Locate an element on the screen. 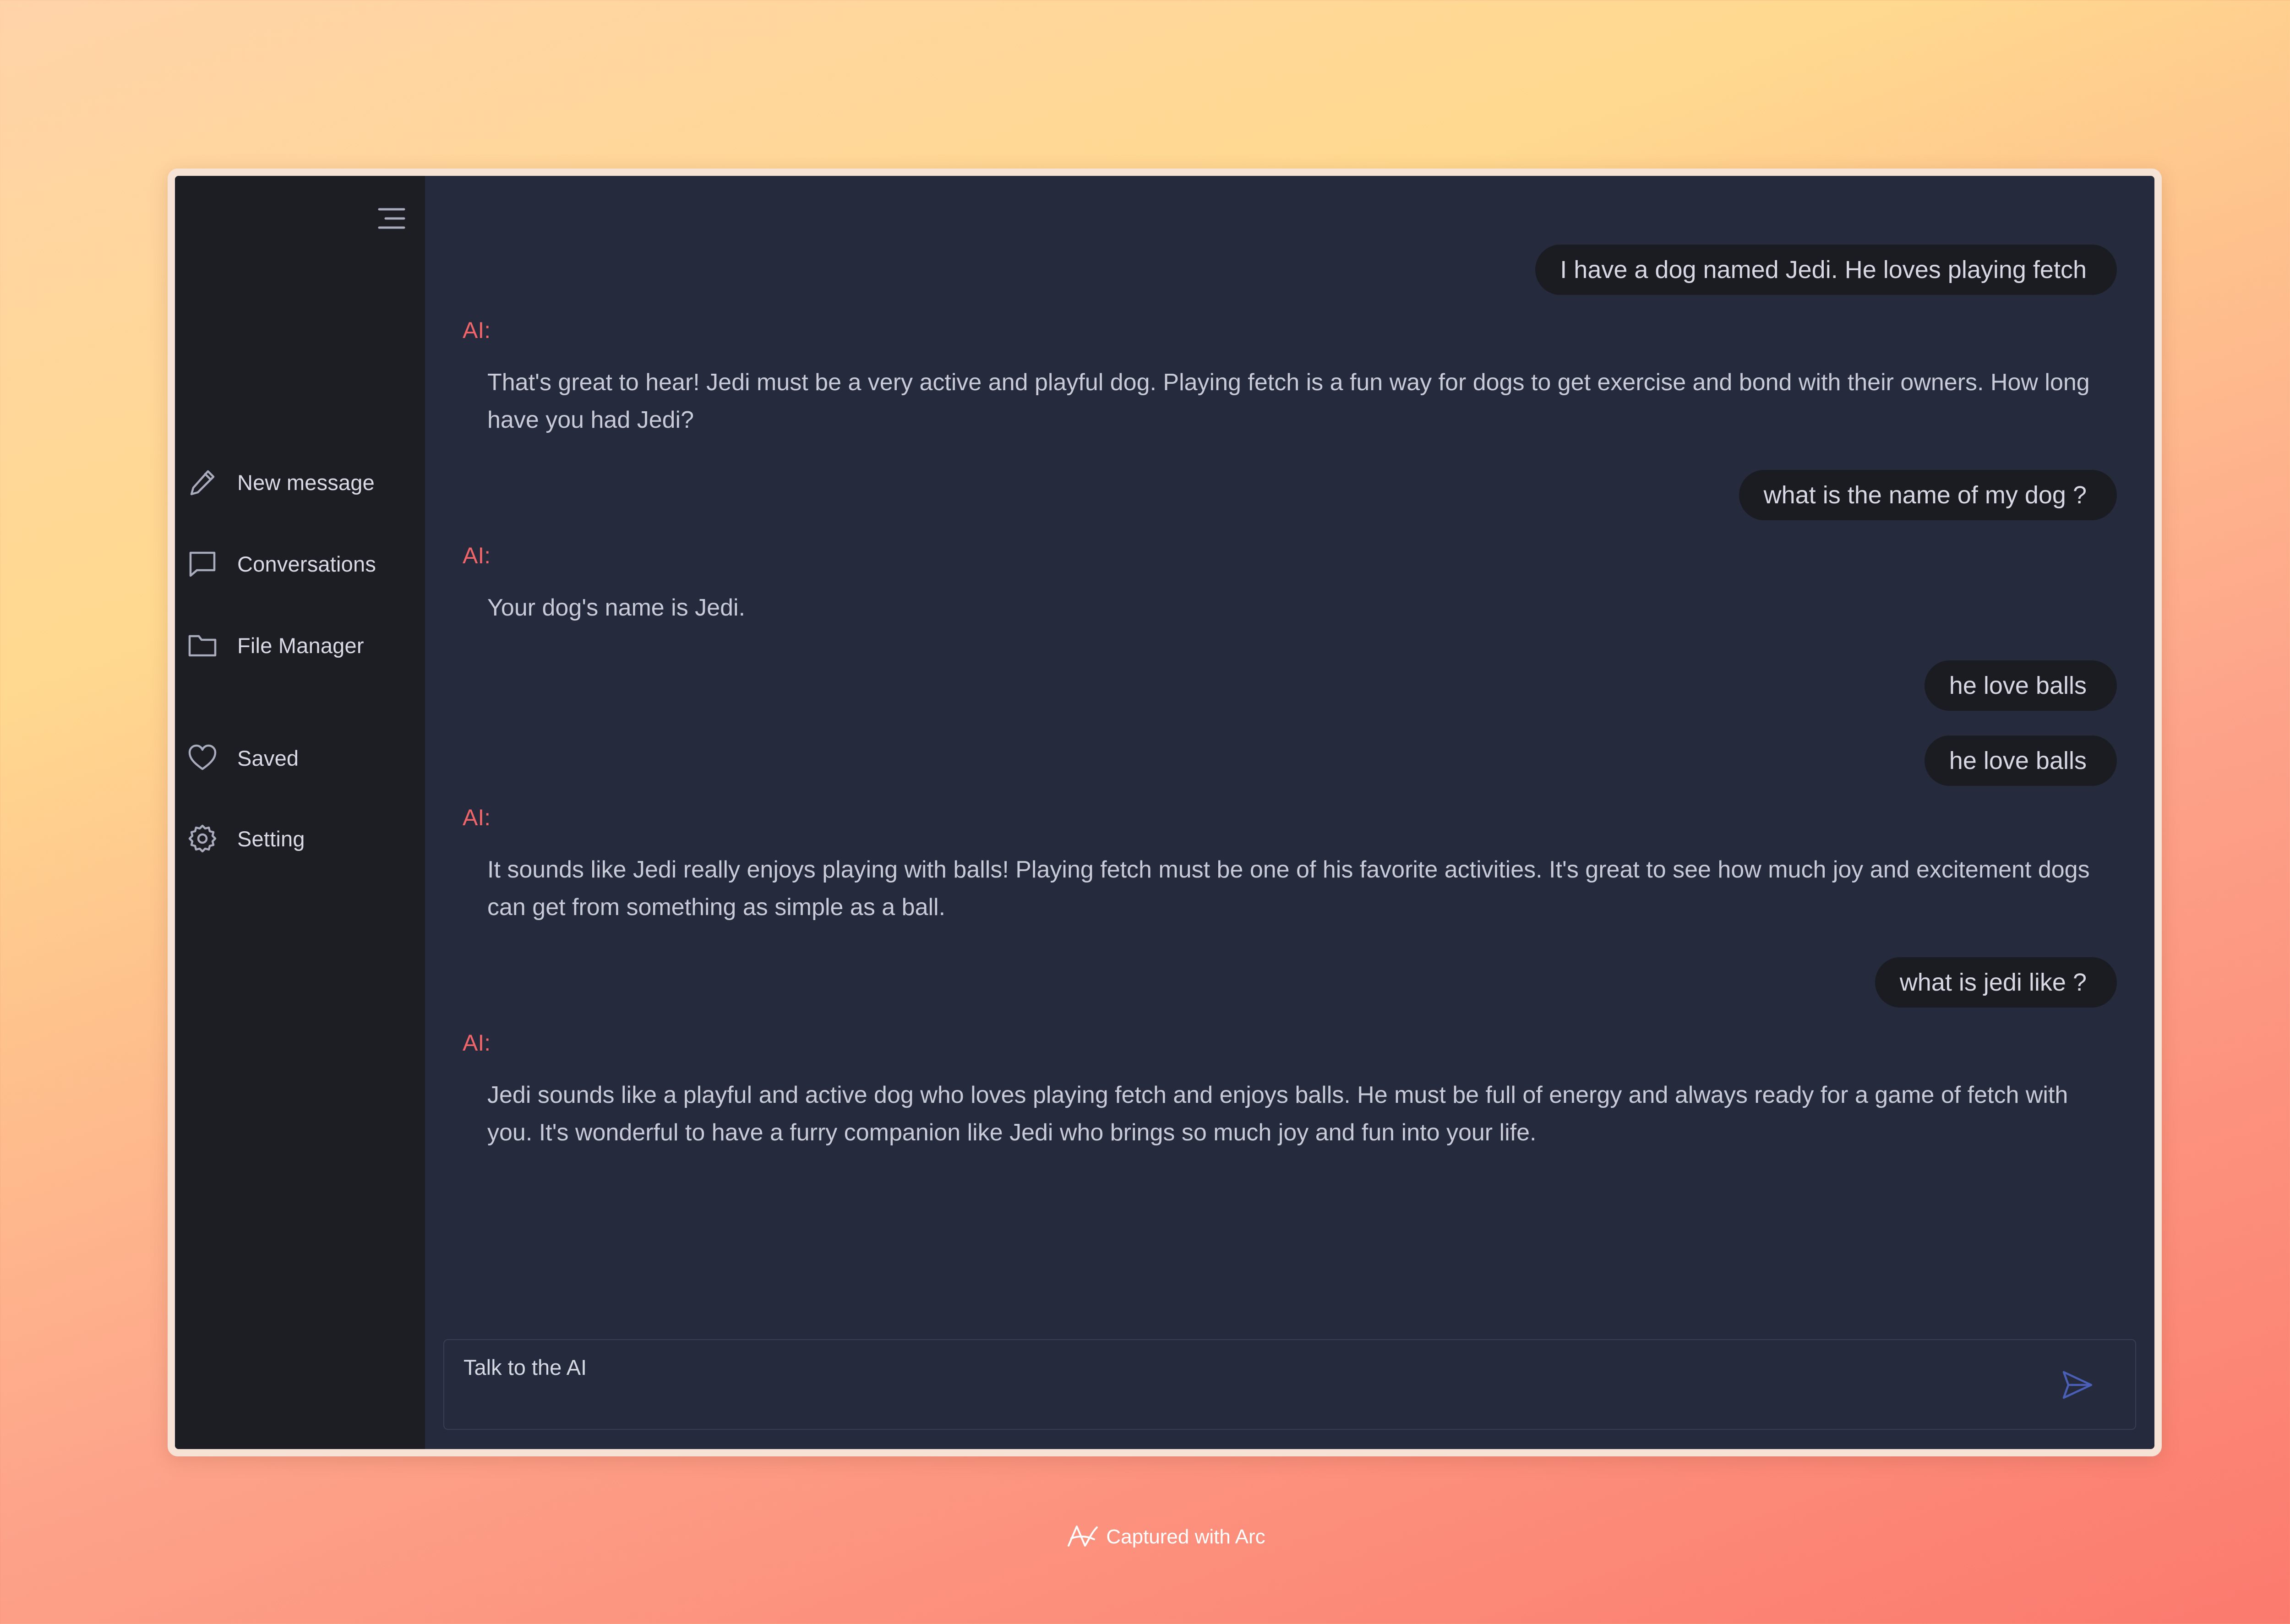  message-composer is located at coordinates (1290, 1384).